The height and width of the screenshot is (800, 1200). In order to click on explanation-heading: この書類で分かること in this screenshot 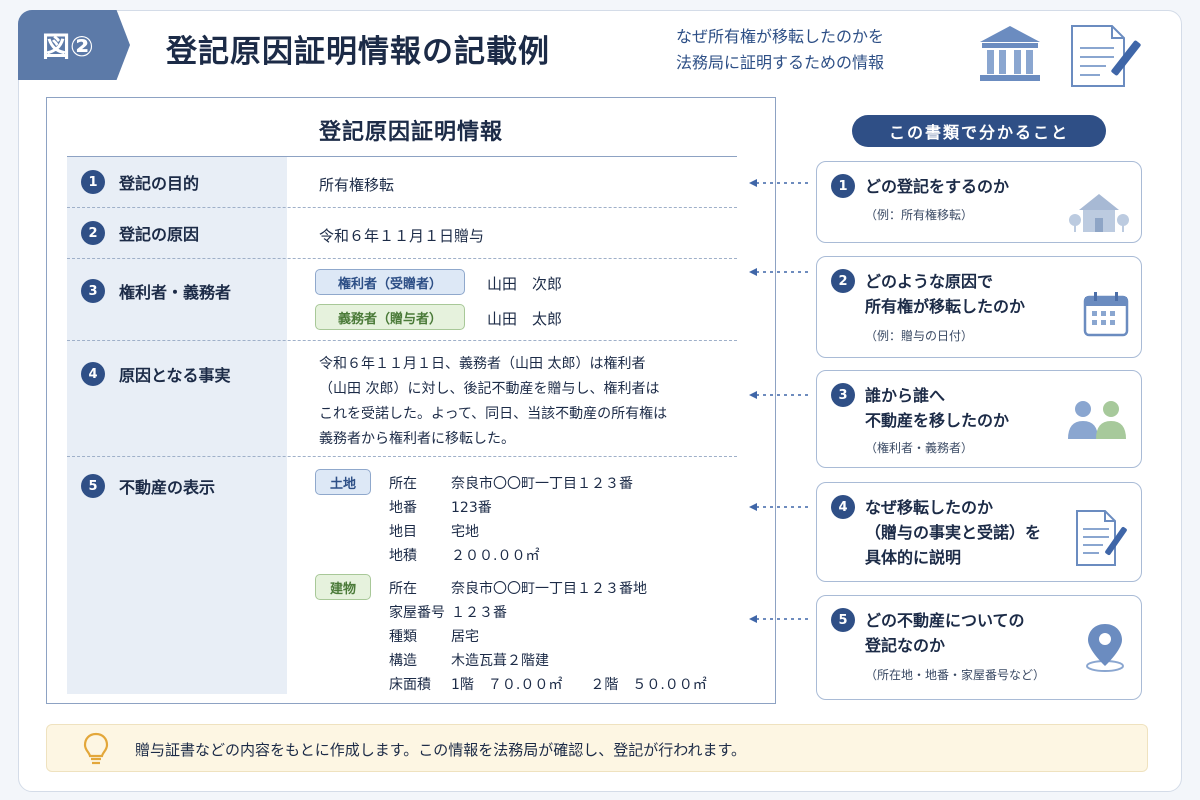, I will do `click(979, 131)`.